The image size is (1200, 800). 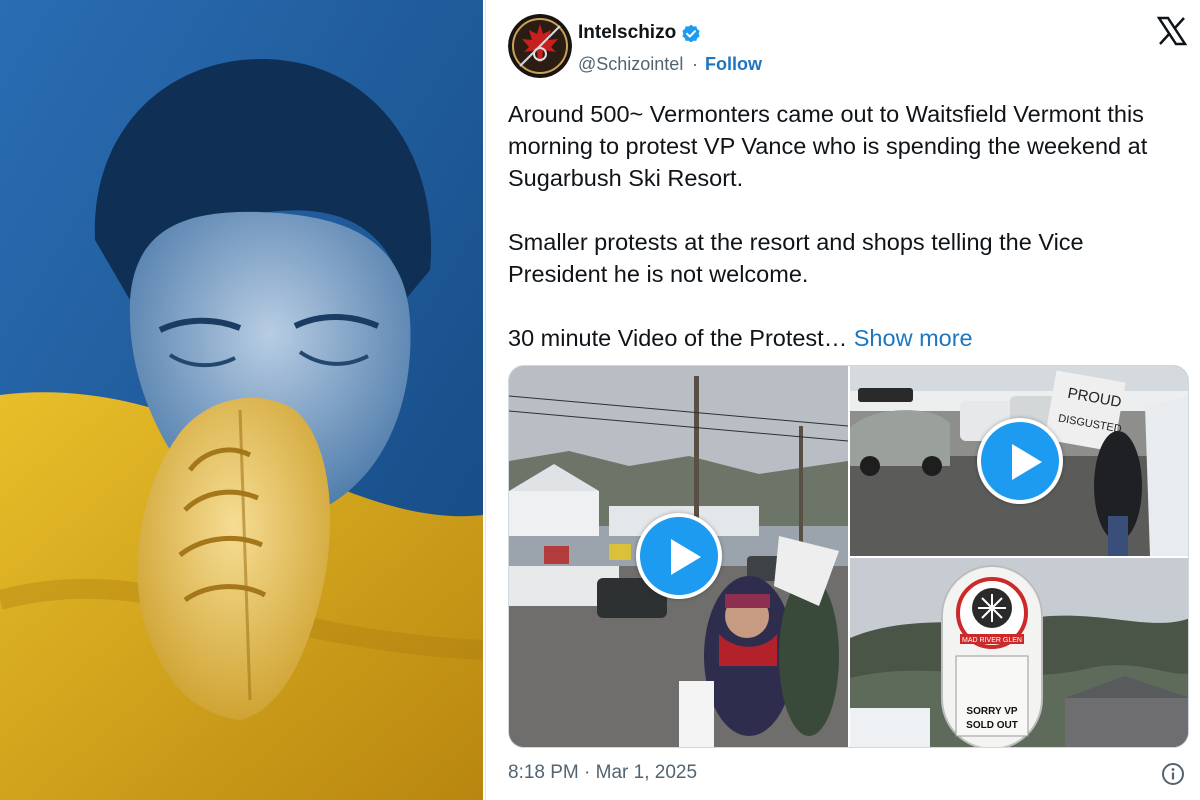 What do you see at coordinates (691, 34) in the screenshot?
I see `verified-badge-icon` at bounding box center [691, 34].